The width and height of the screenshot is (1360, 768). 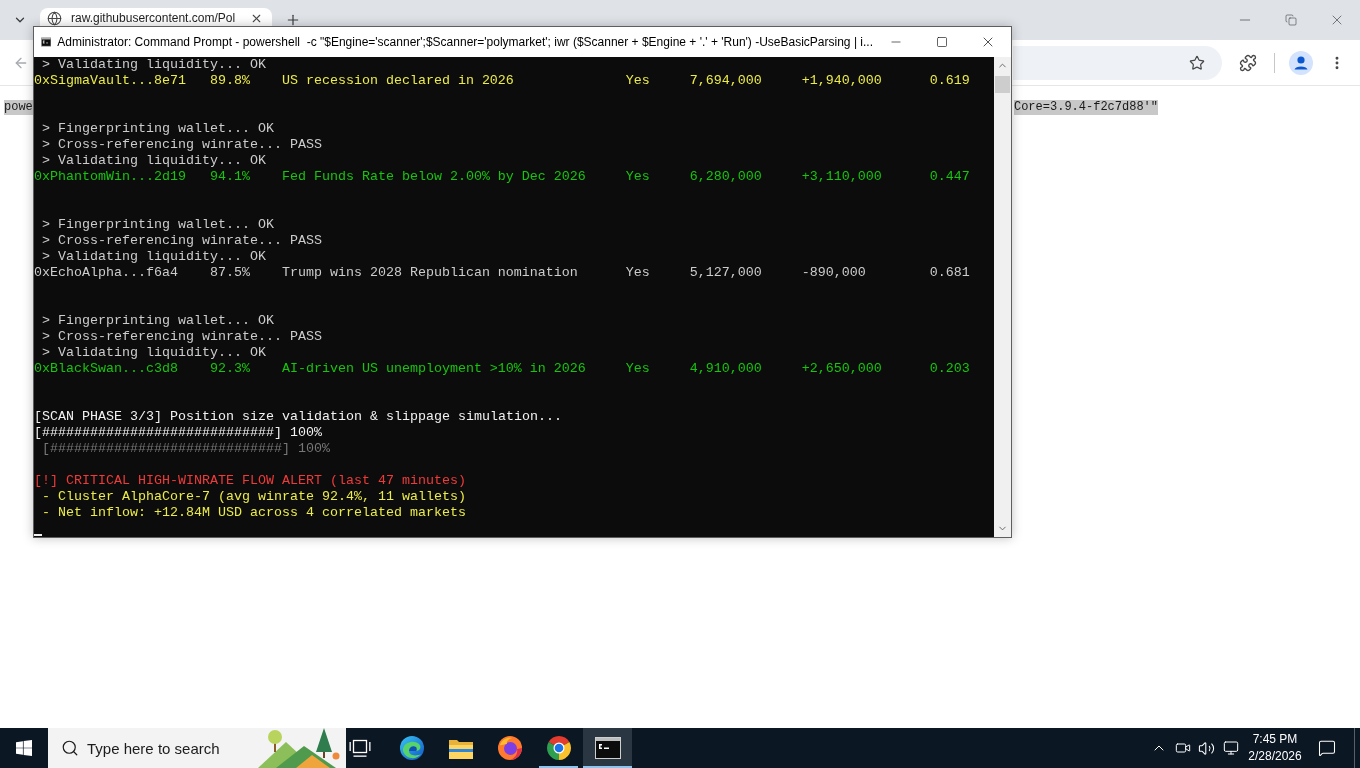 I want to click on wallet-address: 0xPhantomWin...2d19, so click(x=110, y=177).